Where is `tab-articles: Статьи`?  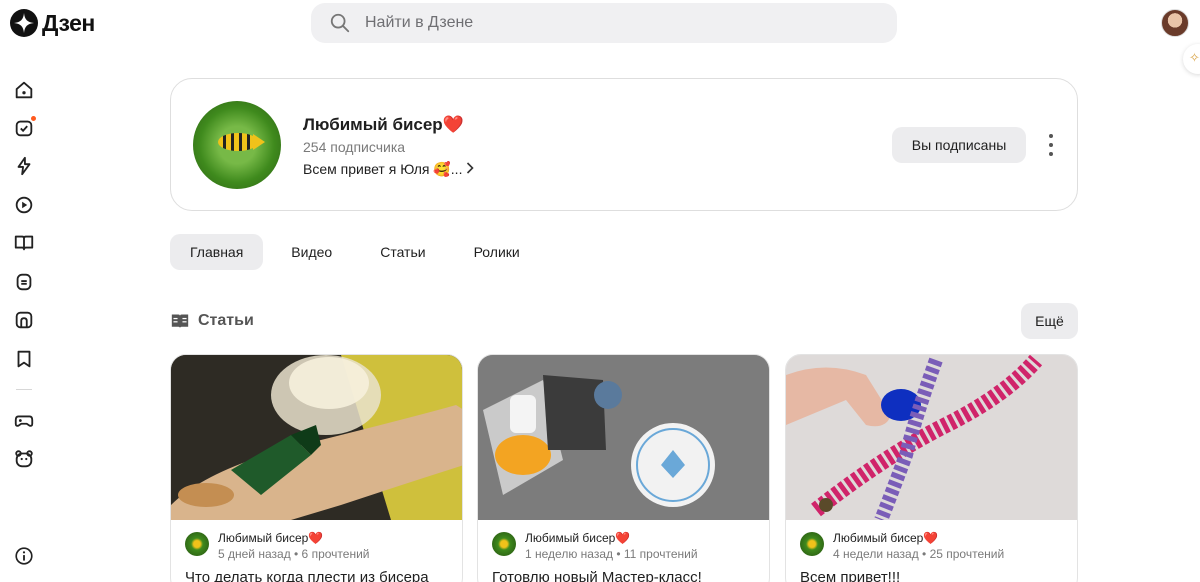 tab-articles: Статьи is located at coordinates (402, 252).